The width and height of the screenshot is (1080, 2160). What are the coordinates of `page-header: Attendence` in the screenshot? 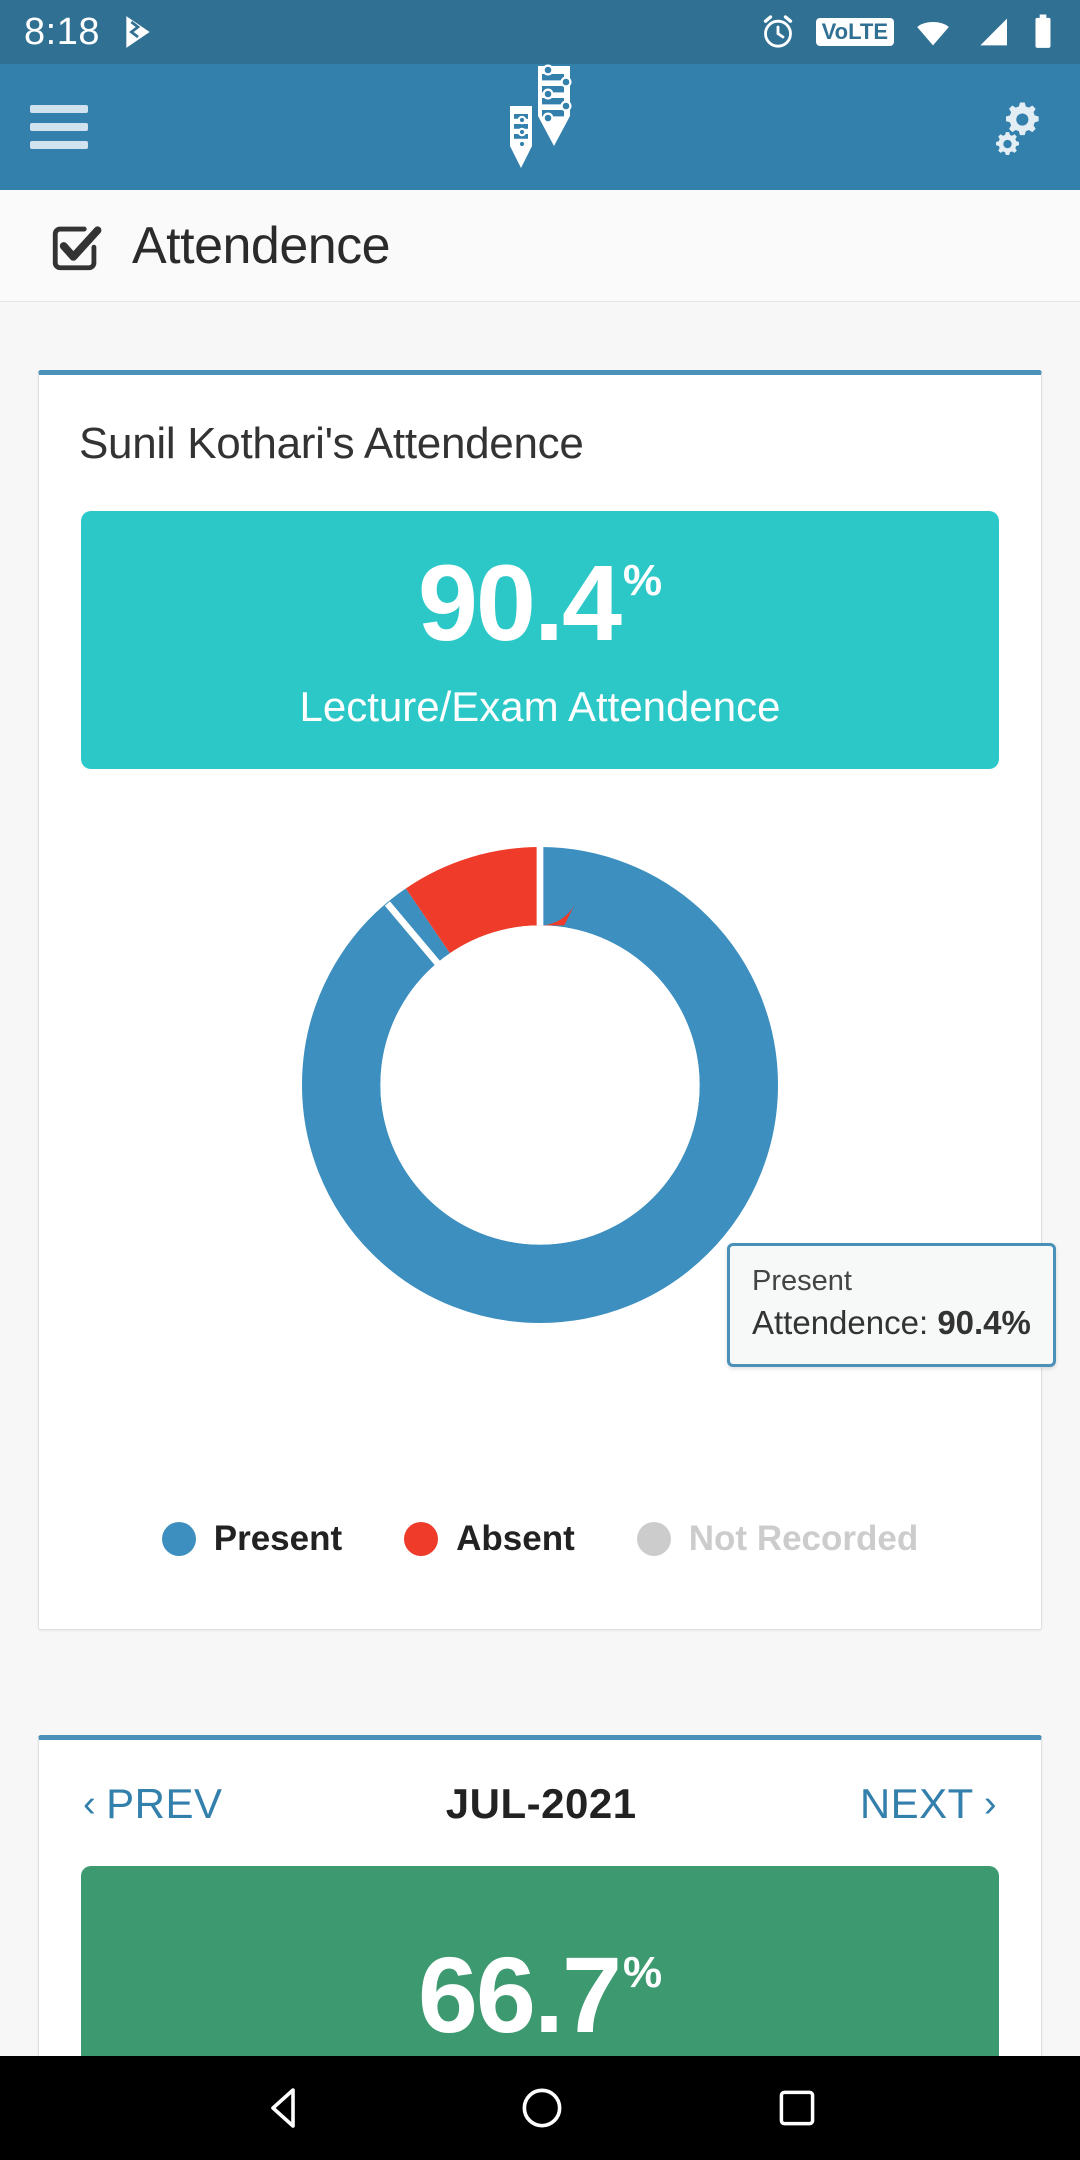 It's located at (540, 246).